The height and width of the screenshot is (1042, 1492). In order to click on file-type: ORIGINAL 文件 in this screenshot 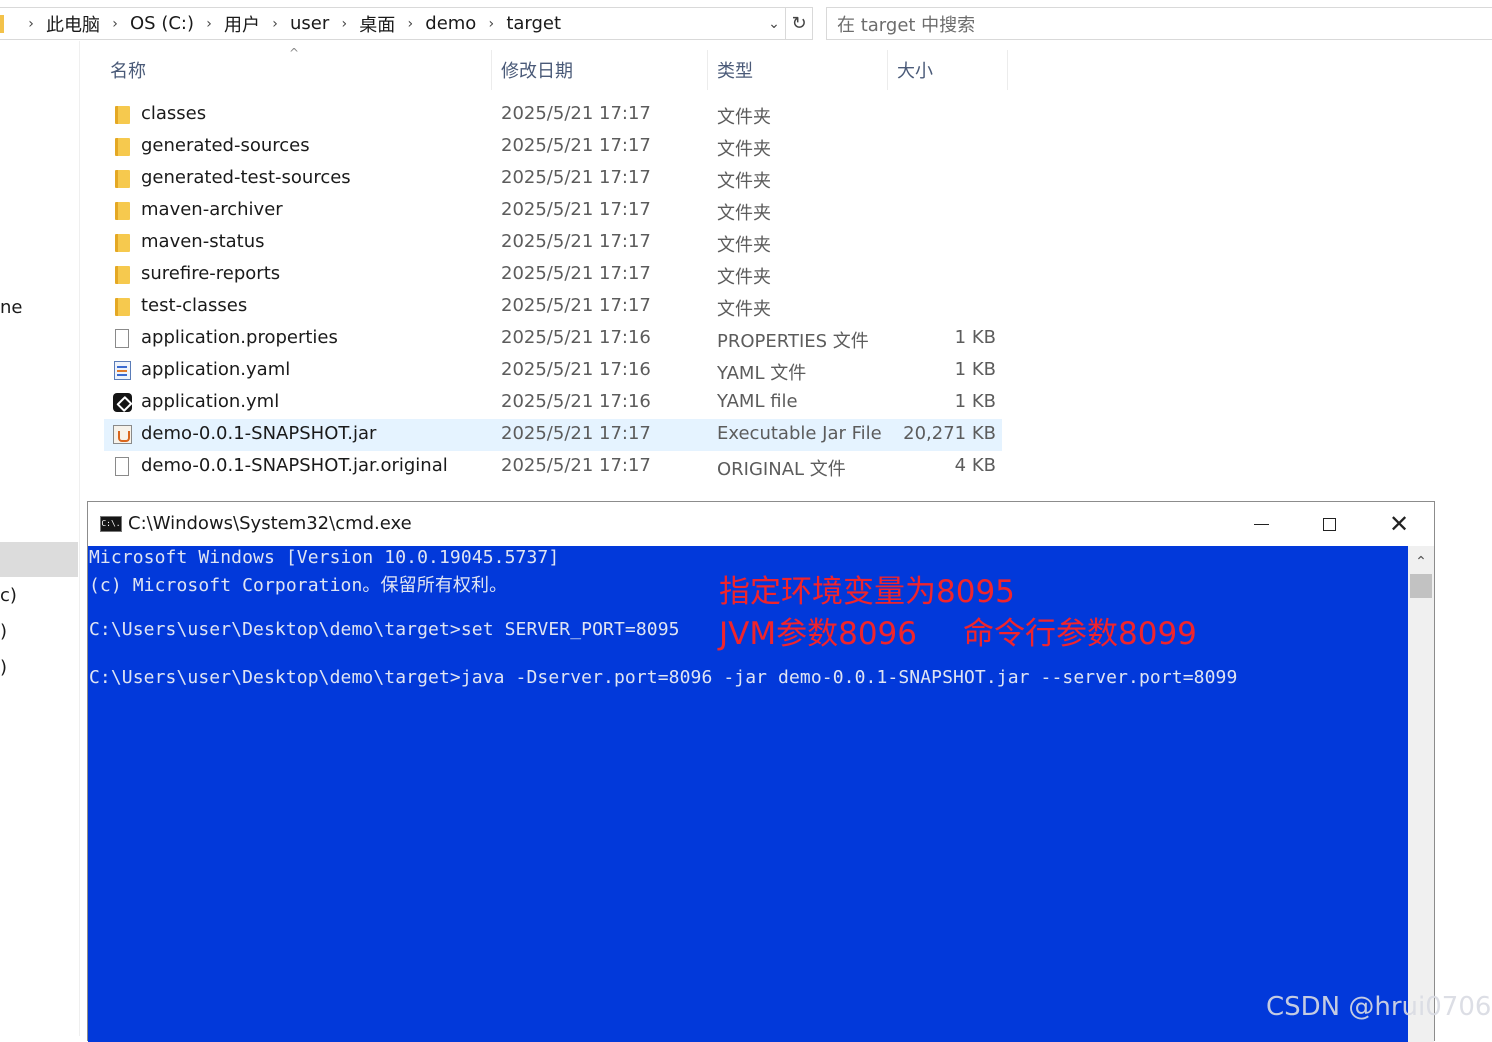, I will do `click(781, 469)`.